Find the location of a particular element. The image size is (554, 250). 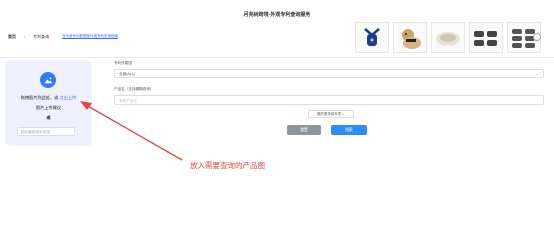

expand-more-fields-label: 展开更多填写项 is located at coordinates (329, 114).